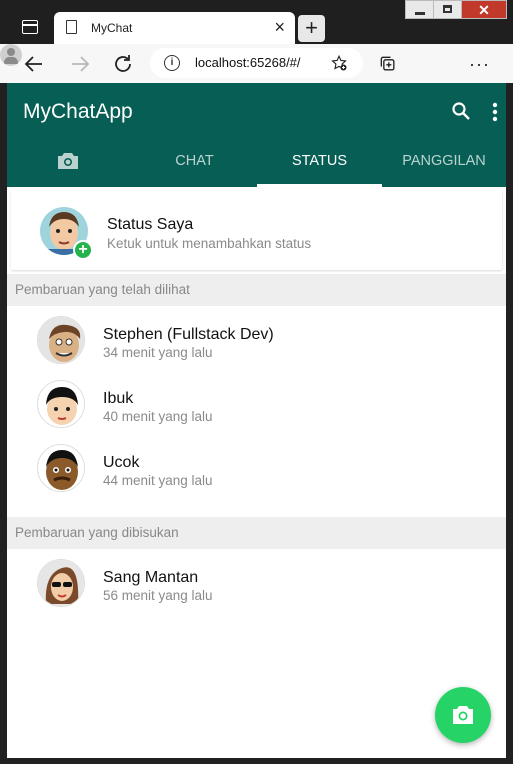  I want to click on add-favorite-icon, so click(339, 63).